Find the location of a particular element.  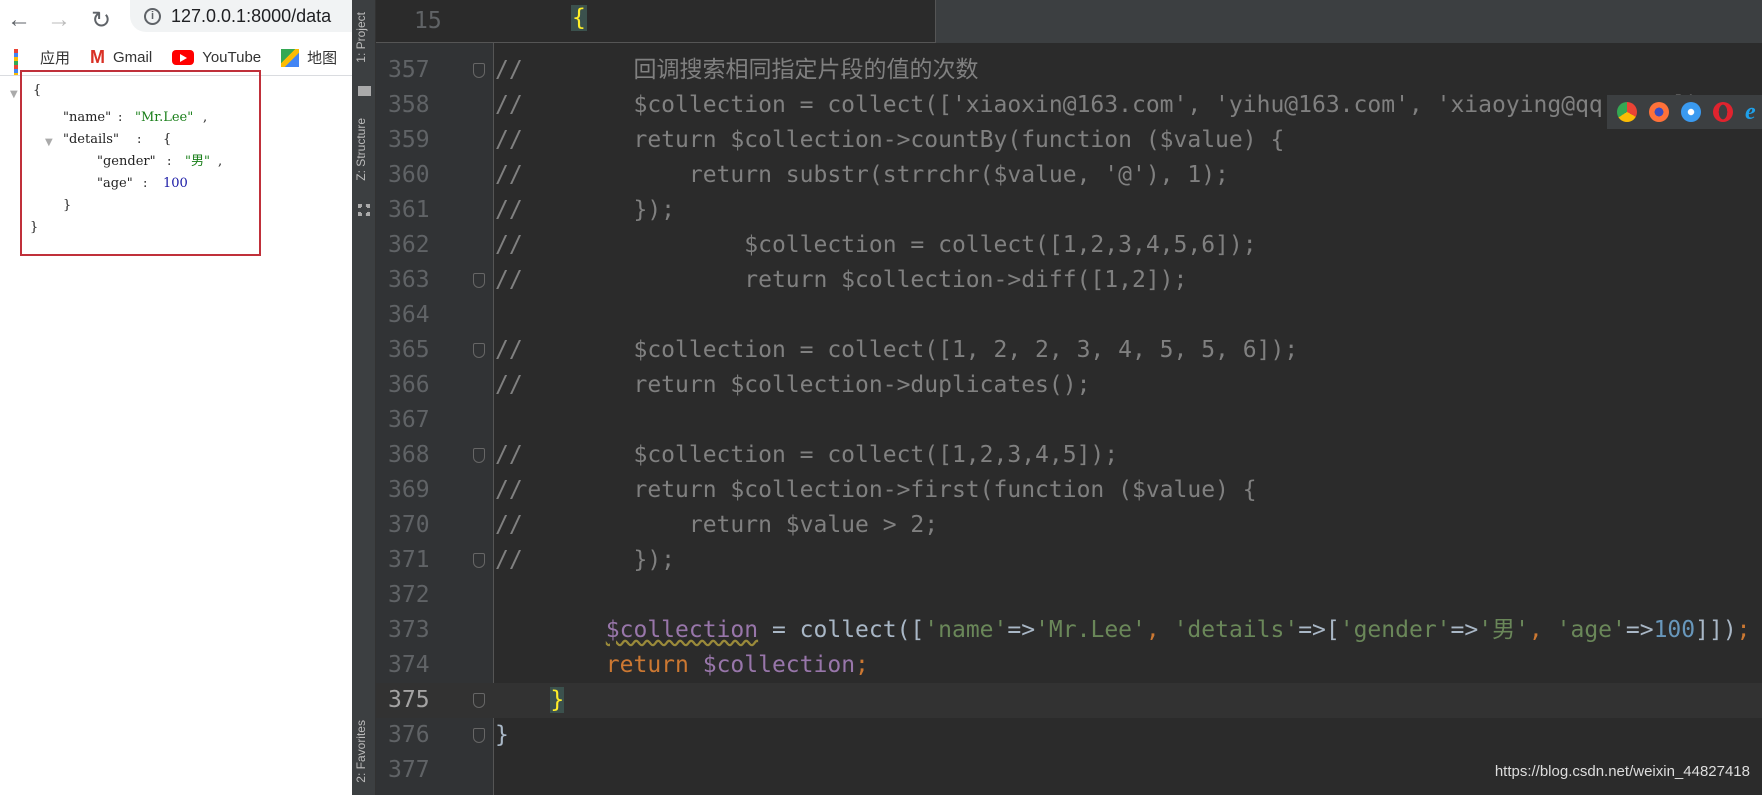

sticky-header: 15 { is located at coordinates (656, 21).